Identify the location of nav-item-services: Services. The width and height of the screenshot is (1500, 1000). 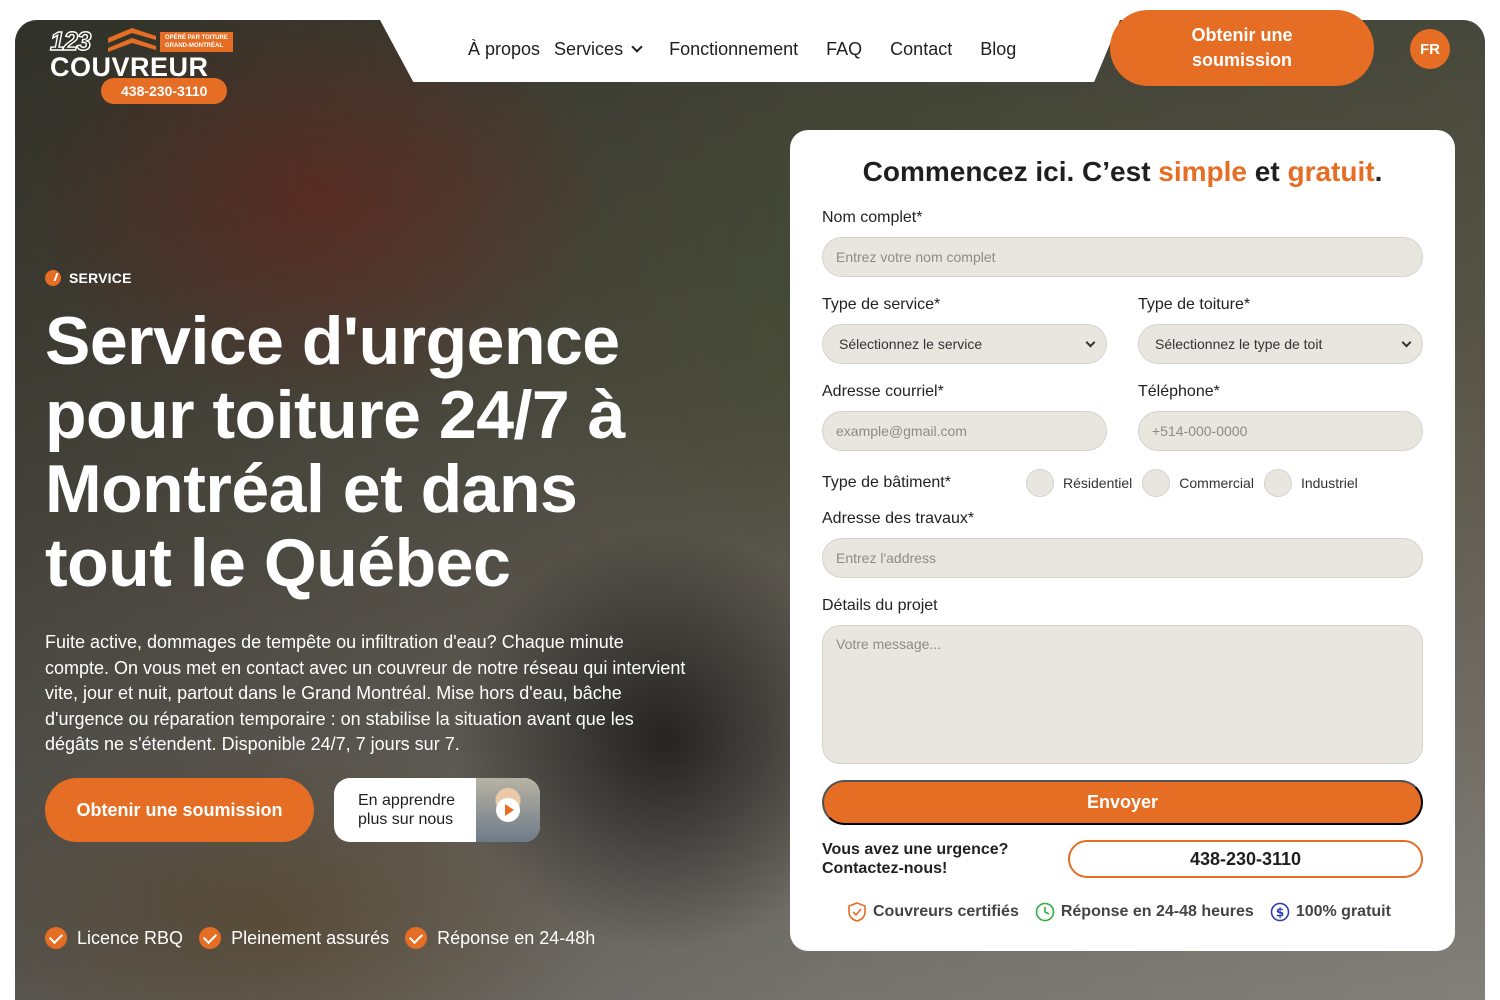
(598, 49).